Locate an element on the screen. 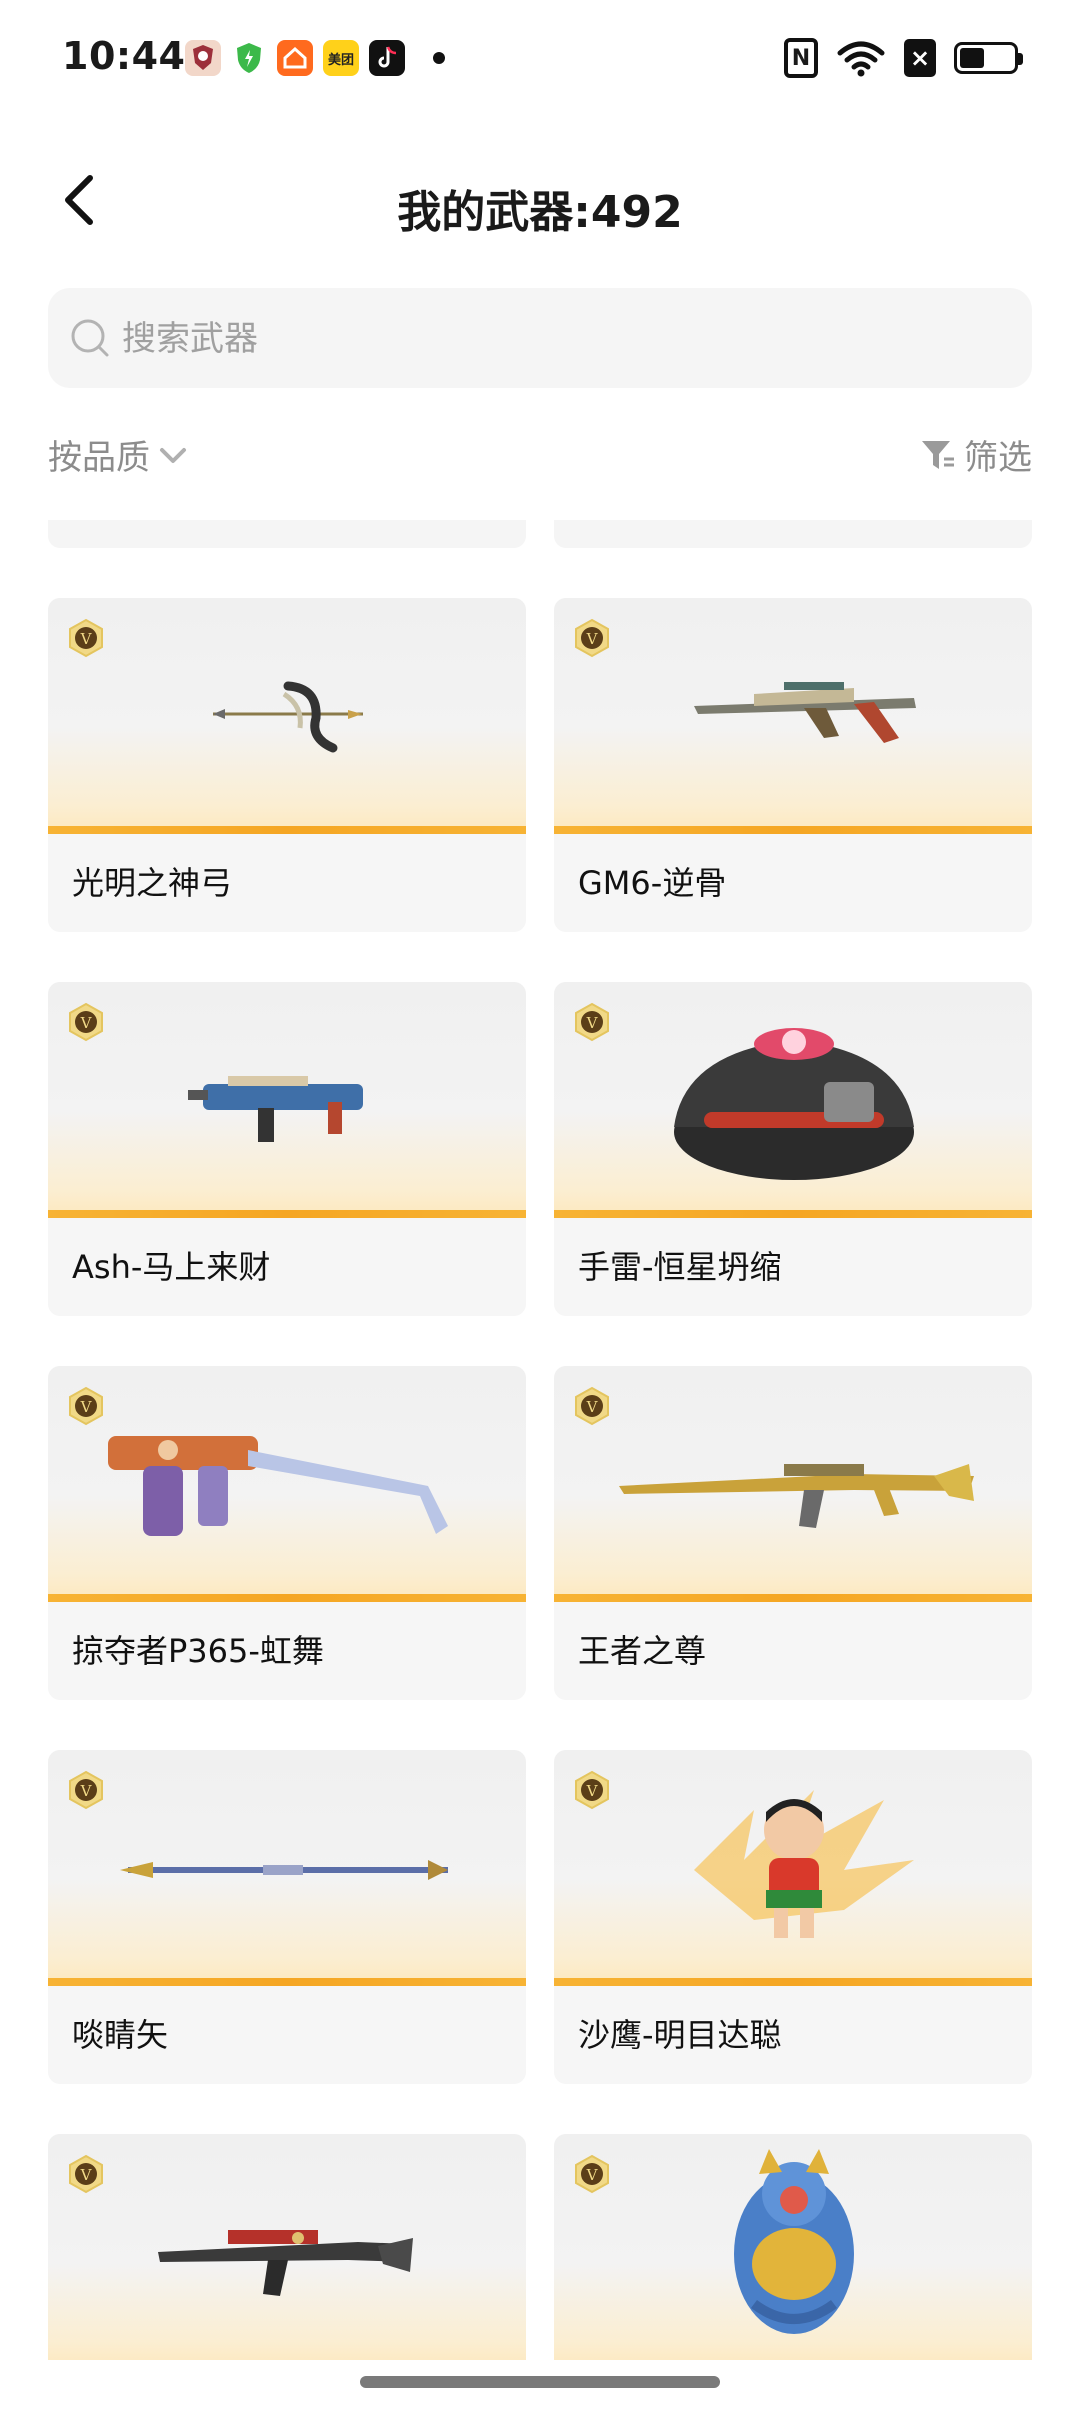  home-app-icon is located at coordinates (295, 58).